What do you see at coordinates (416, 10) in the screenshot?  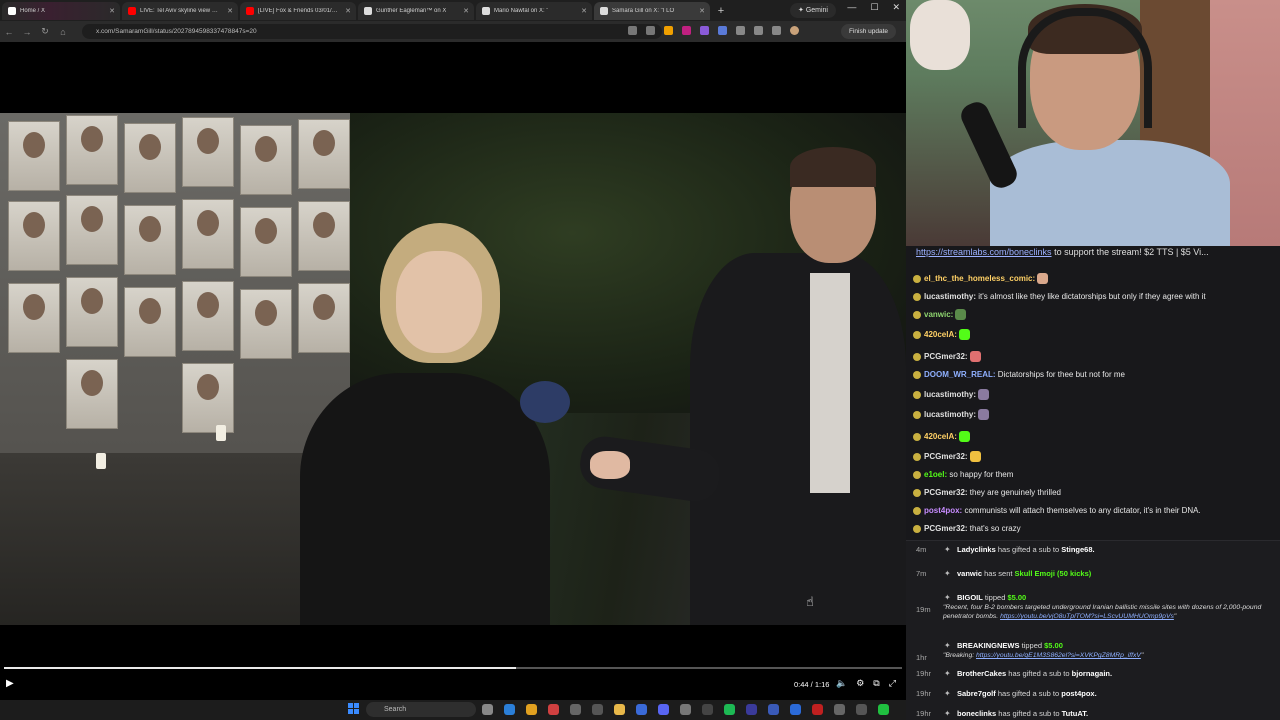 I see `tab-gunther: Gunther Eagleman™ on X ✕` at bounding box center [416, 10].